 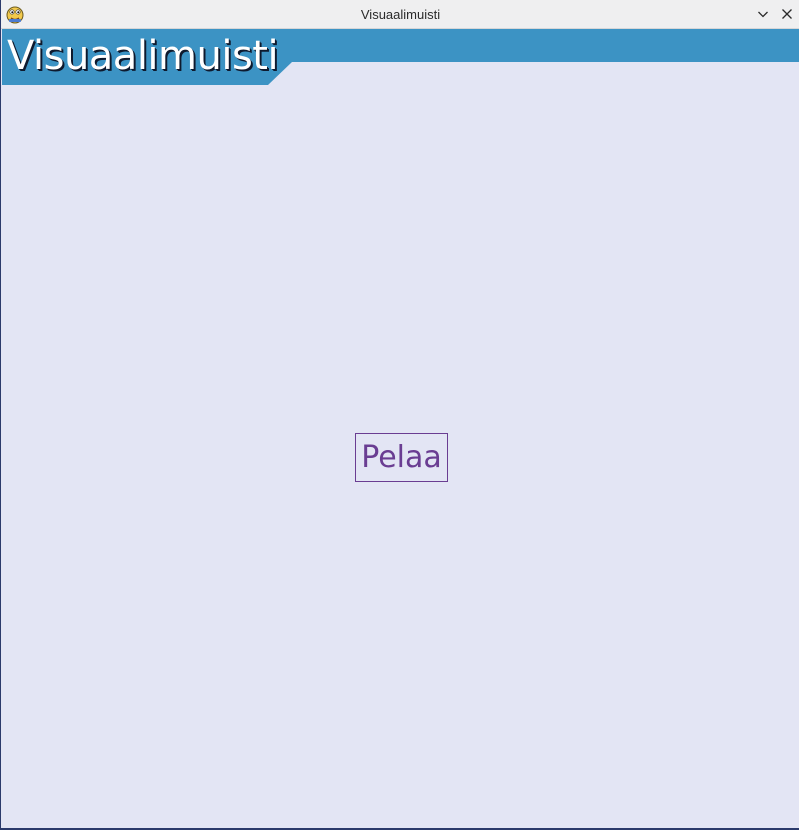 I want to click on close-button, so click(x=787, y=14).